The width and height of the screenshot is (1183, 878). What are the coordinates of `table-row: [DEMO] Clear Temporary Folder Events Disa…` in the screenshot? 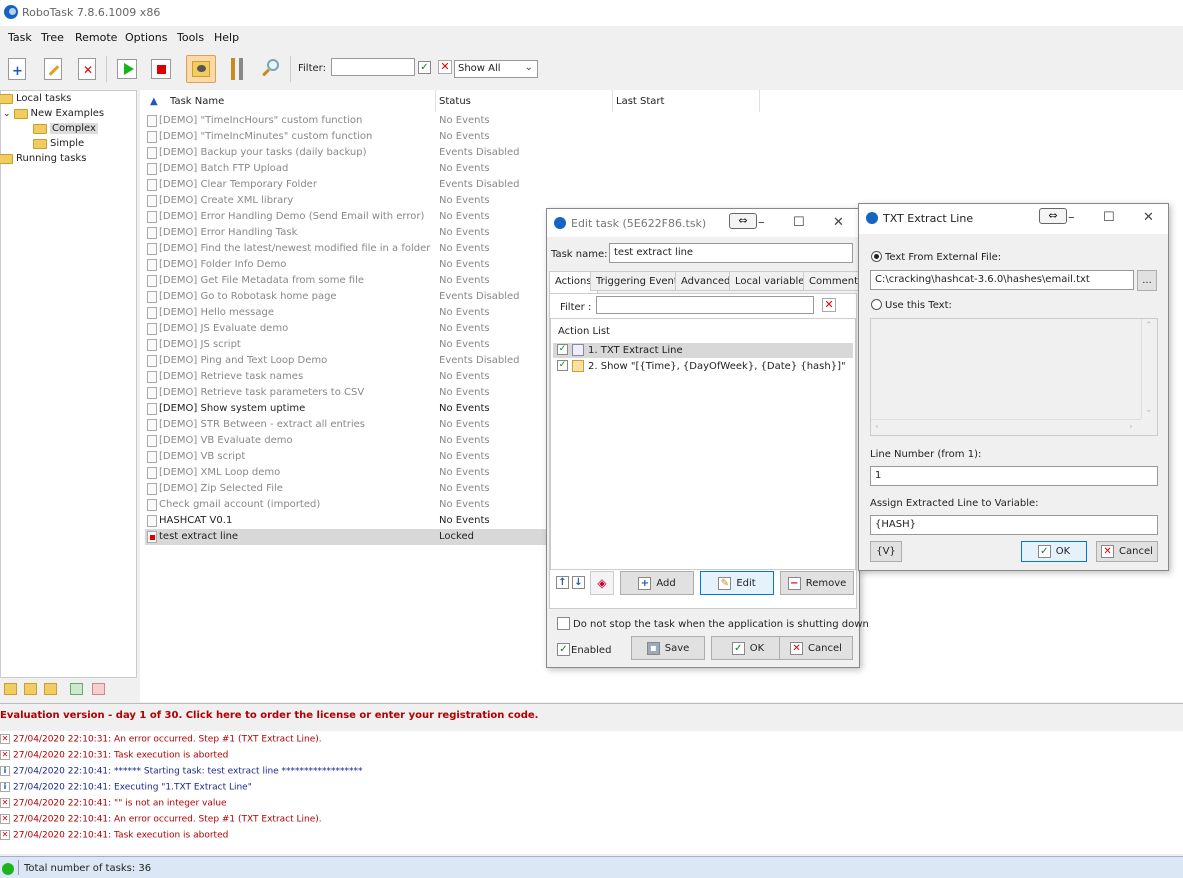 It's located at (415, 185).